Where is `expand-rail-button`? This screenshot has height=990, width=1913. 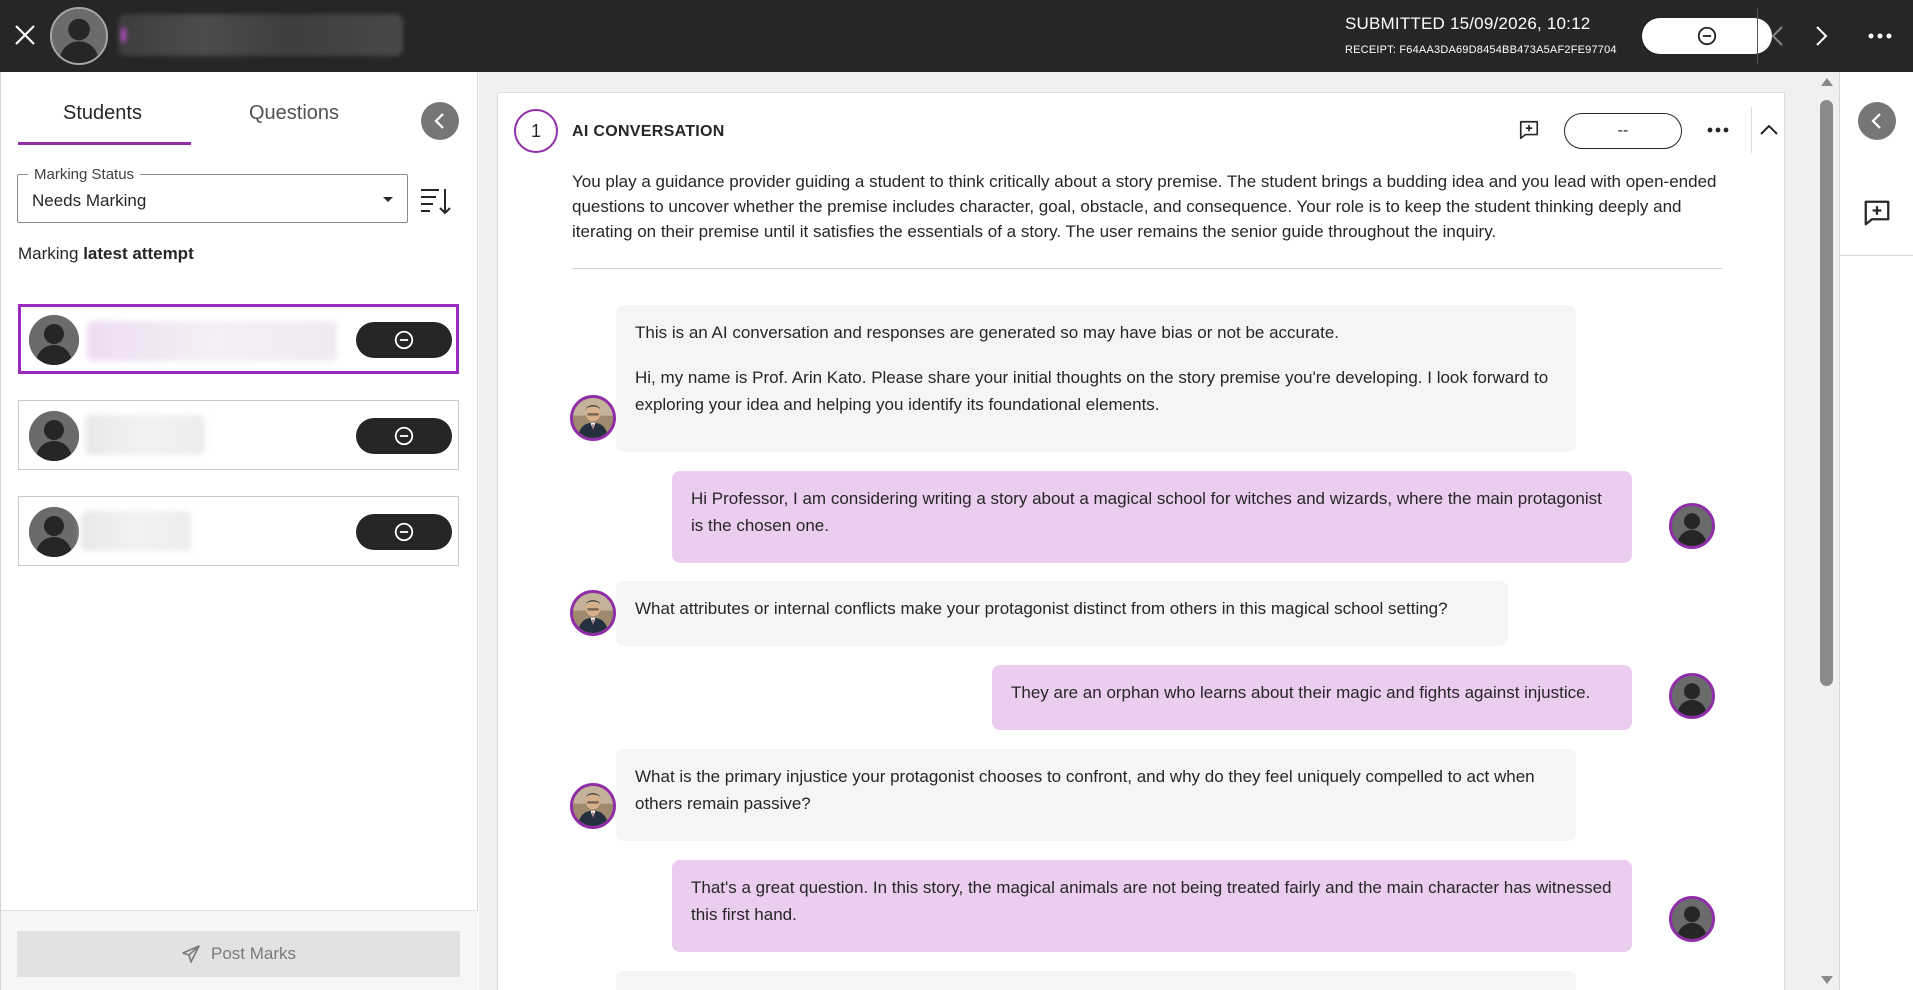 expand-rail-button is located at coordinates (1877, 121).